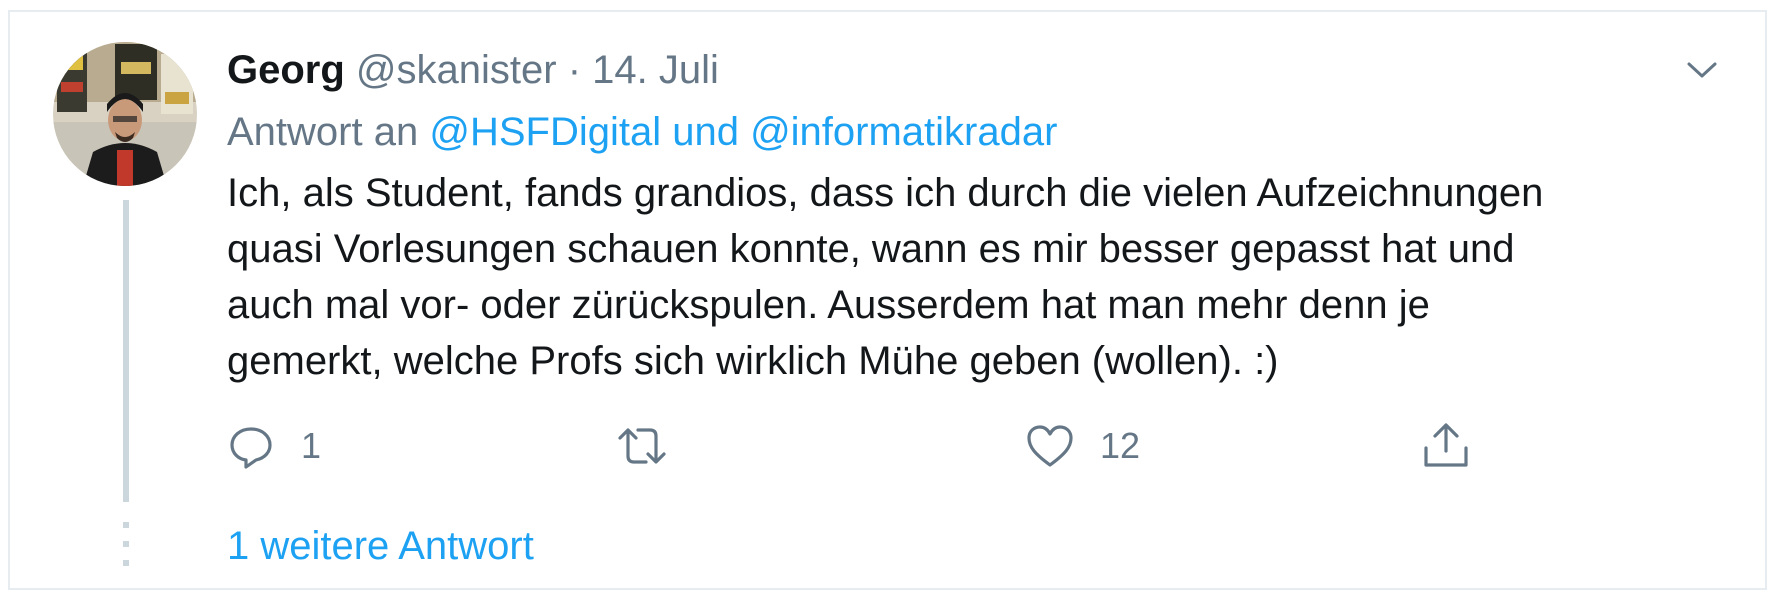 Image resolution: width=1776 pixels, height=602 pixels. Describe the element at coordinates (1050, 446) in the screenshot. I see `heart-icon` at that location.